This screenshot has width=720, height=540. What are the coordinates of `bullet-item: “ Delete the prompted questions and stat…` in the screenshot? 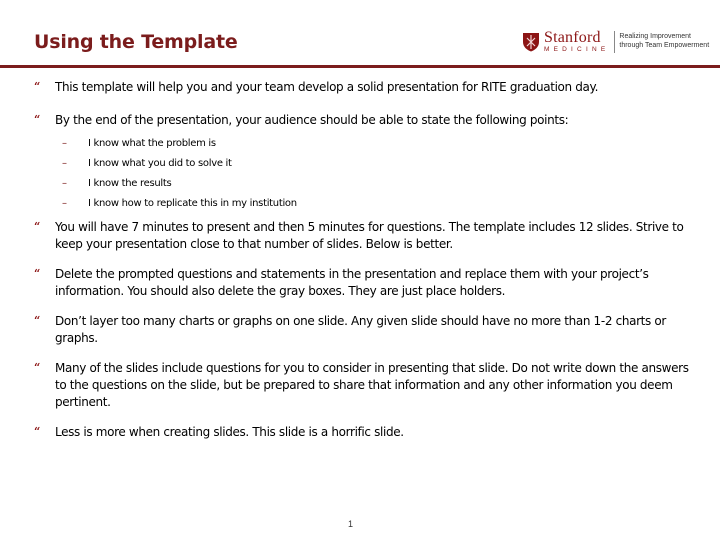 It's located at (364, 283).